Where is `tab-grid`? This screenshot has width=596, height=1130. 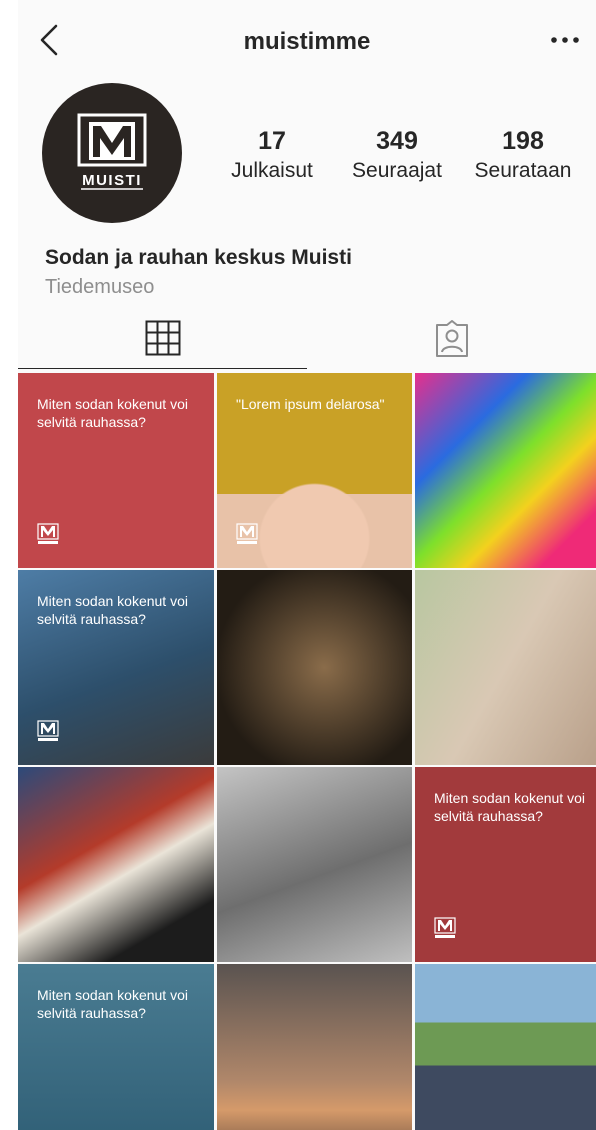
tab-grid is located at coordinates (162, 341).